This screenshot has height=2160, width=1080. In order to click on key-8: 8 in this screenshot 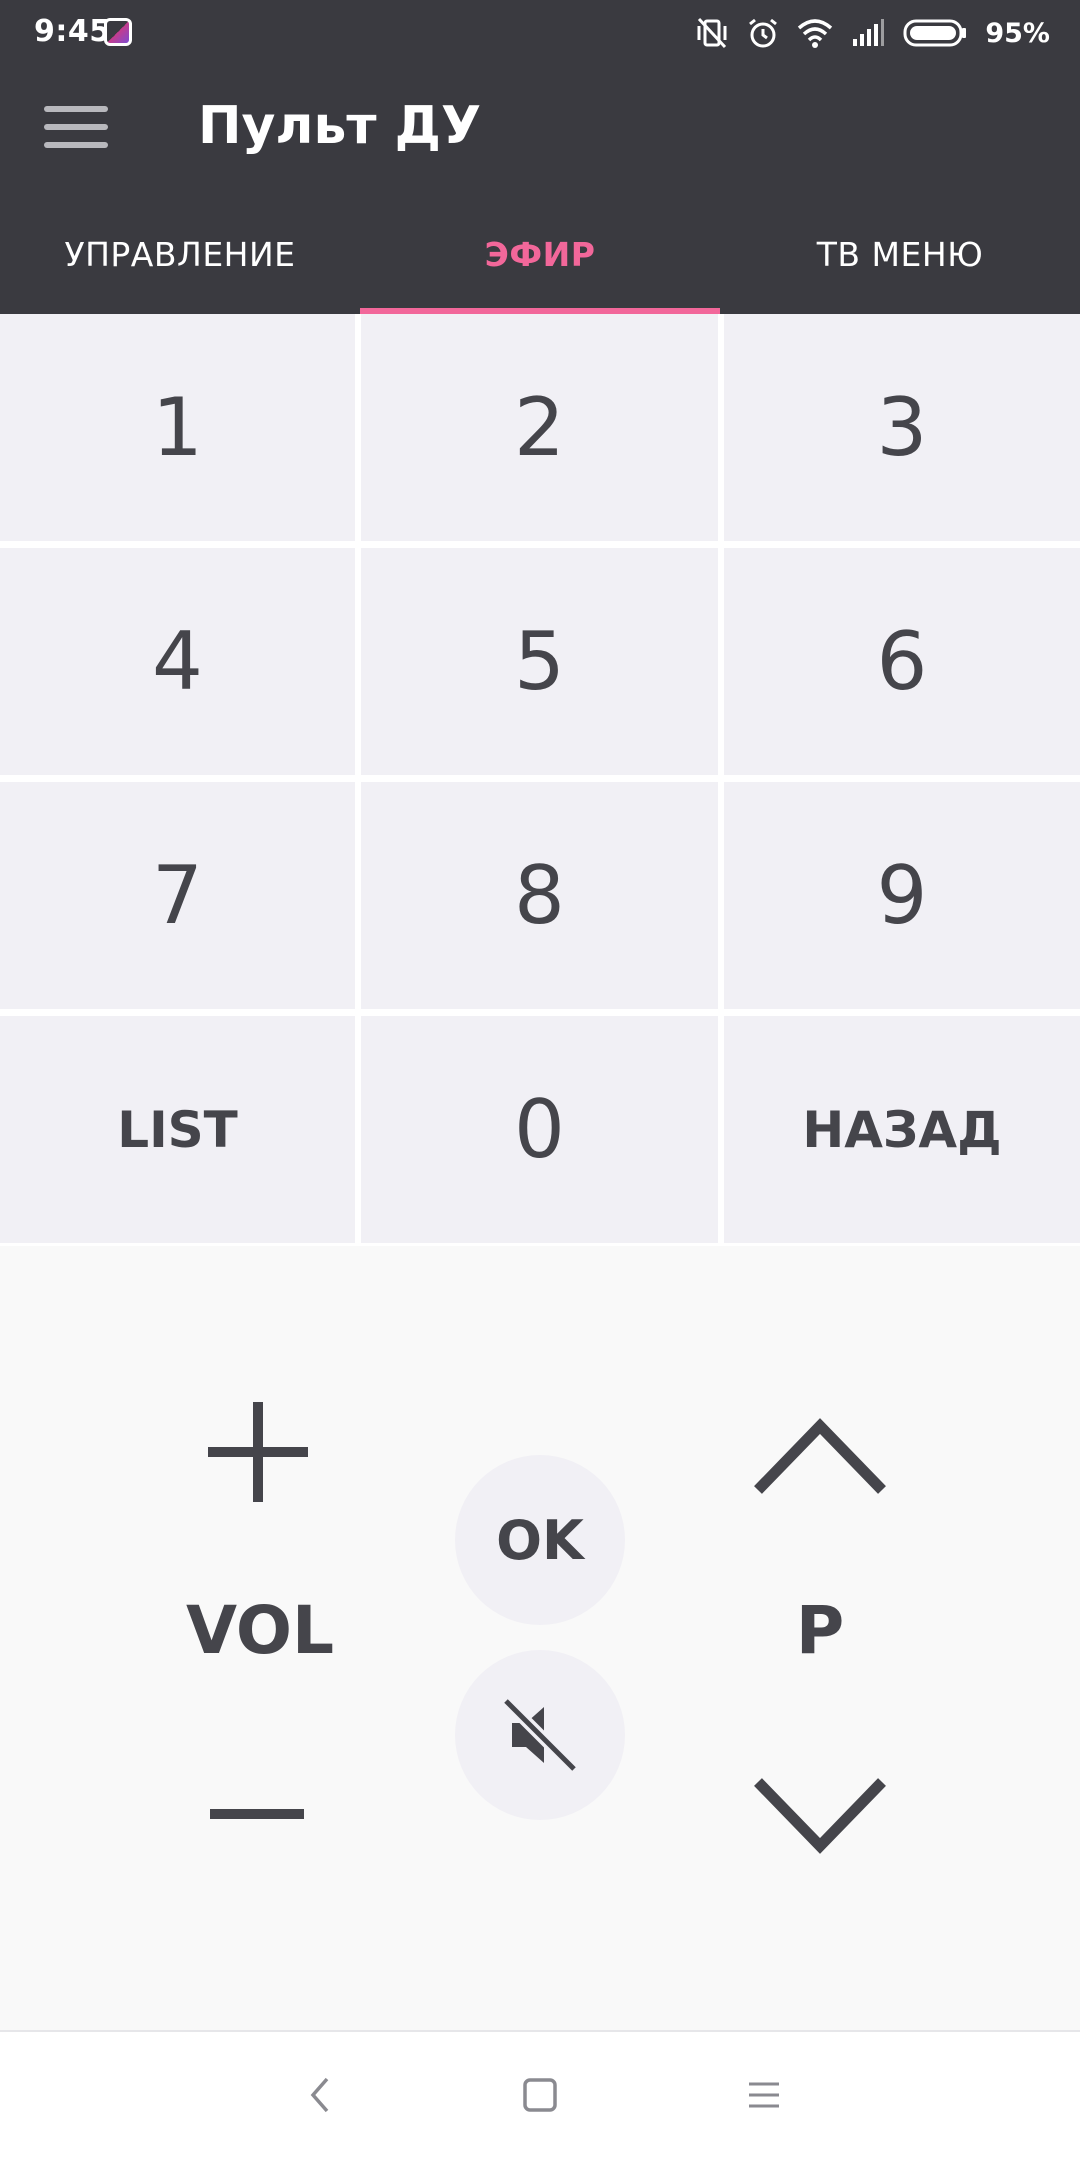, I will do `click(539, 895)`.